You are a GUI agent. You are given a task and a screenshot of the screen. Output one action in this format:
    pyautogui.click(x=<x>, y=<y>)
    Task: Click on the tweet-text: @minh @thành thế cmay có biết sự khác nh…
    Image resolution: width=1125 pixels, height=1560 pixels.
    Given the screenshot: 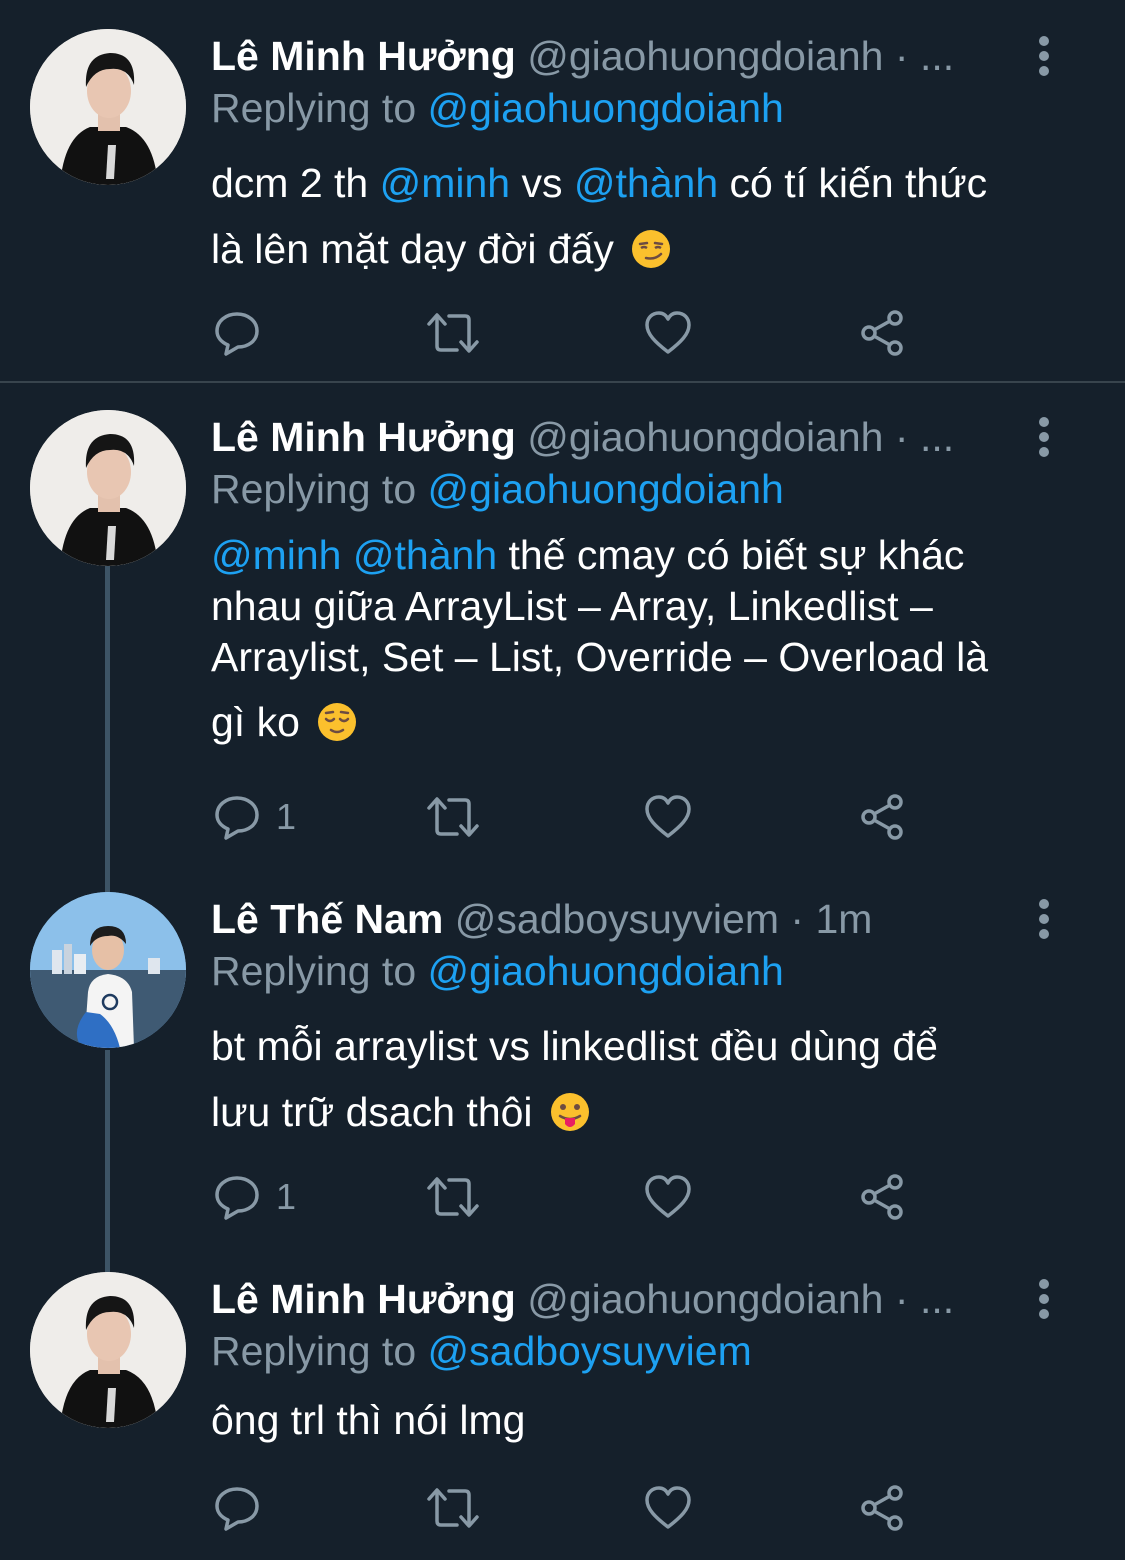 What is the action you would take?
    pyautogui.click(x=641, y=639)
    